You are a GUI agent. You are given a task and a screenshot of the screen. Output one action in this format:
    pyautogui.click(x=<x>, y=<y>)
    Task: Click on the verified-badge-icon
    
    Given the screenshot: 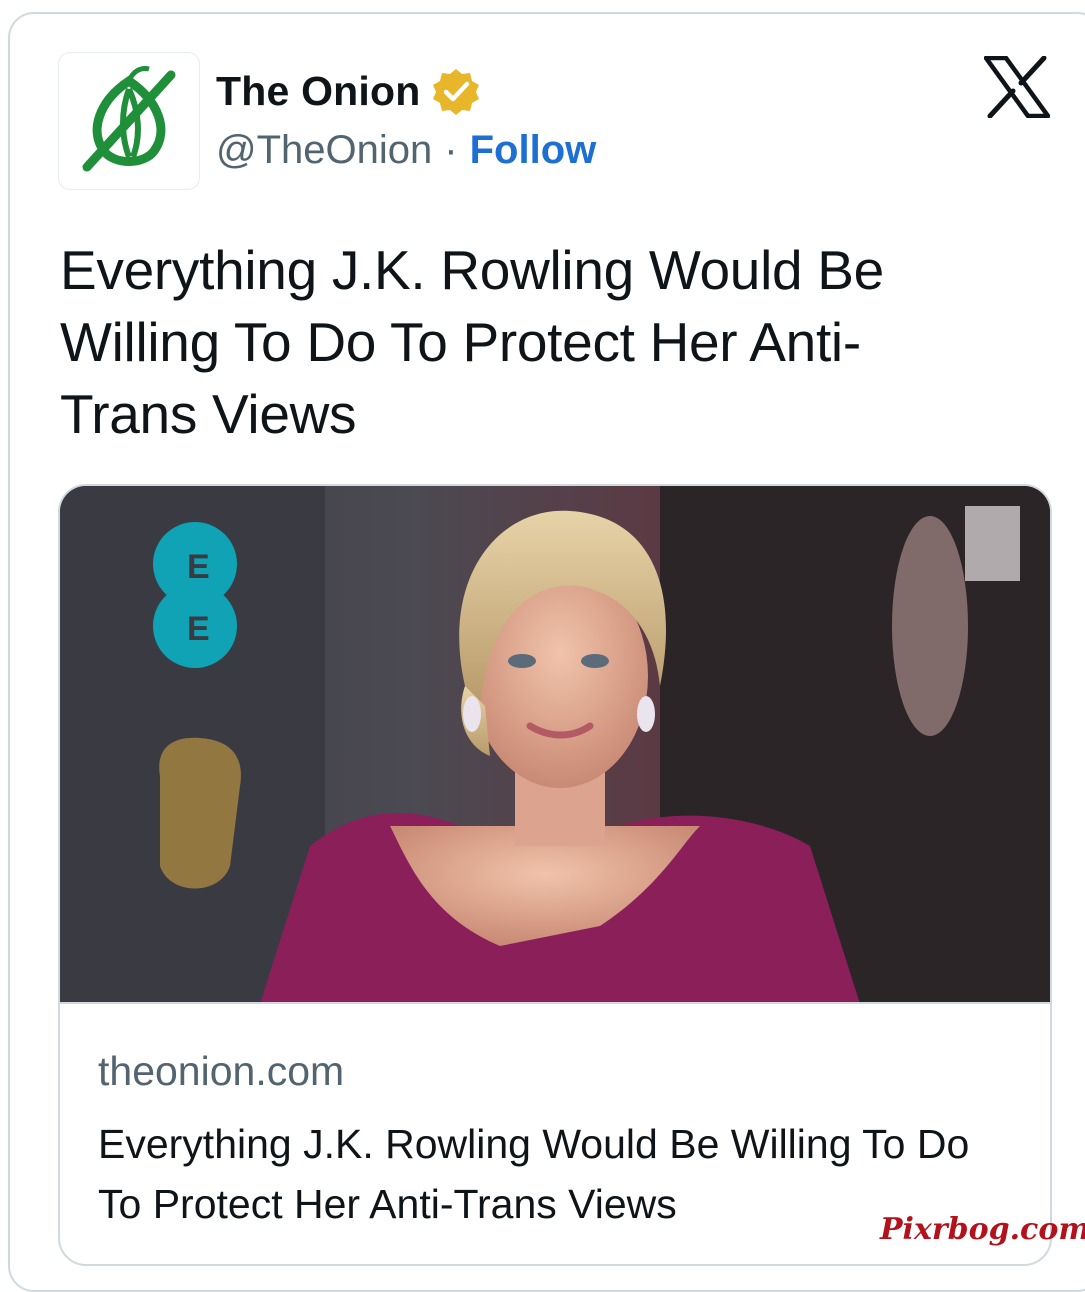 What is the action you would take?
    pyautogui.click(x=455, y=92)
    